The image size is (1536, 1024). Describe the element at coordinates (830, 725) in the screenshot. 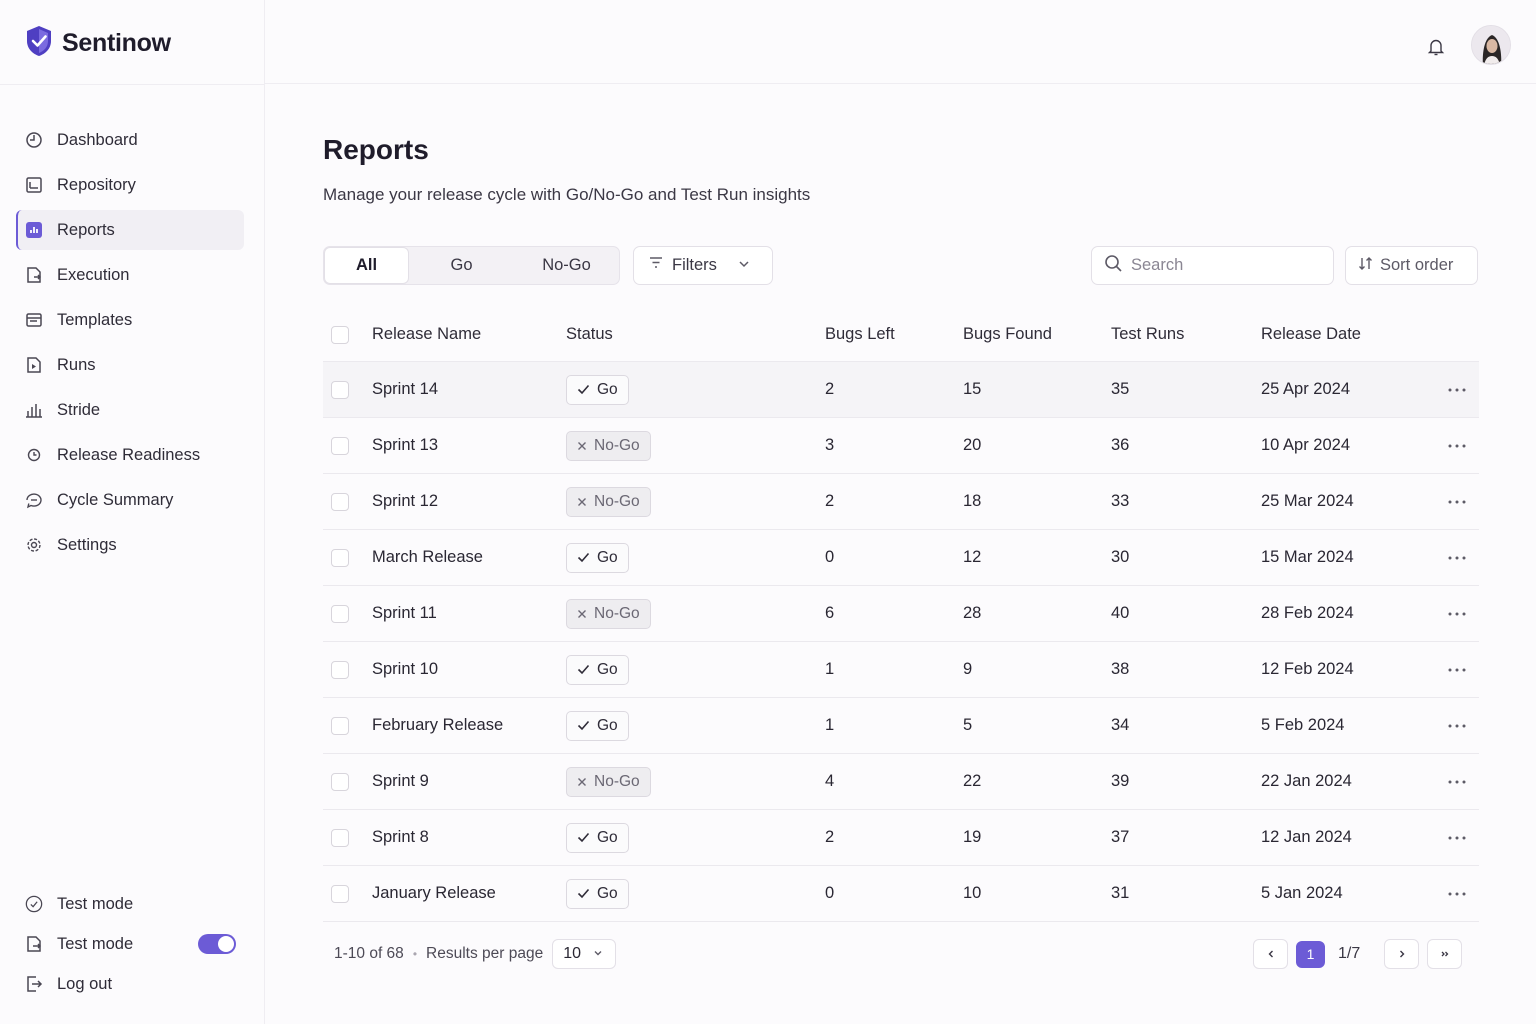

I see `bugs-left: 1` at that location.